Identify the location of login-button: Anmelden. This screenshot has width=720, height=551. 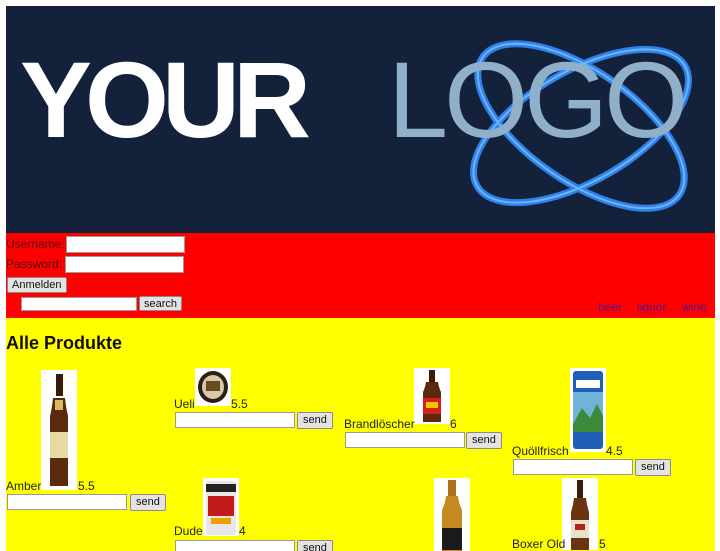
(37, 285).